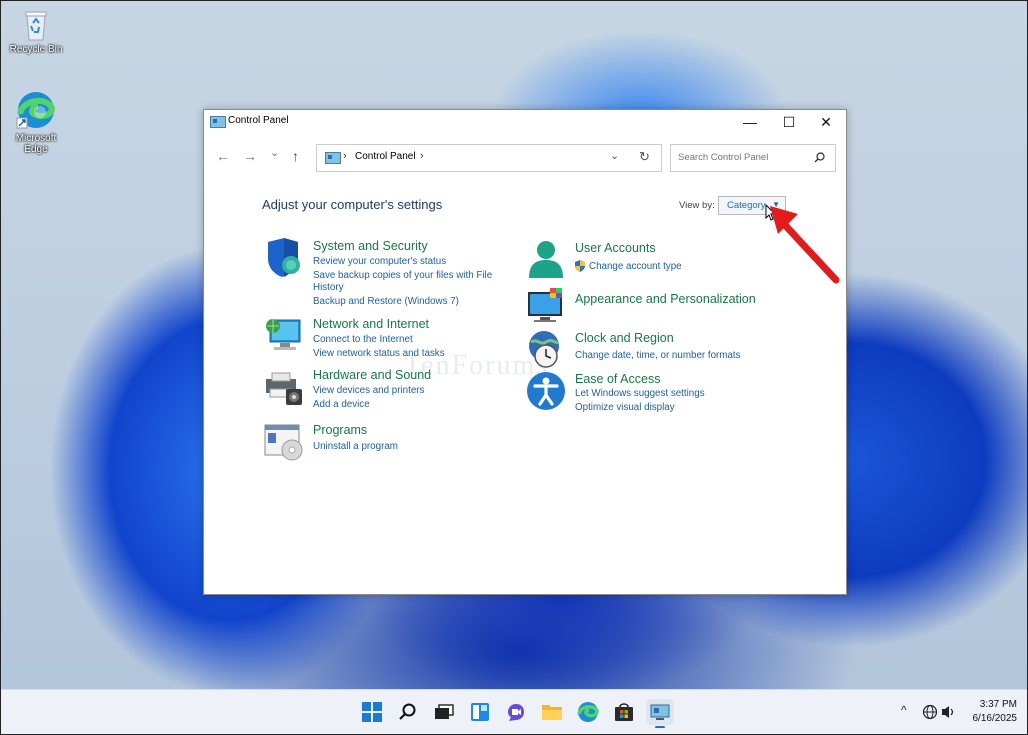 The width and height of the screenshot is (1028, 735). Describe the element at coordinates (284, 336) in the screenshot. I see `network-icon` at that location.